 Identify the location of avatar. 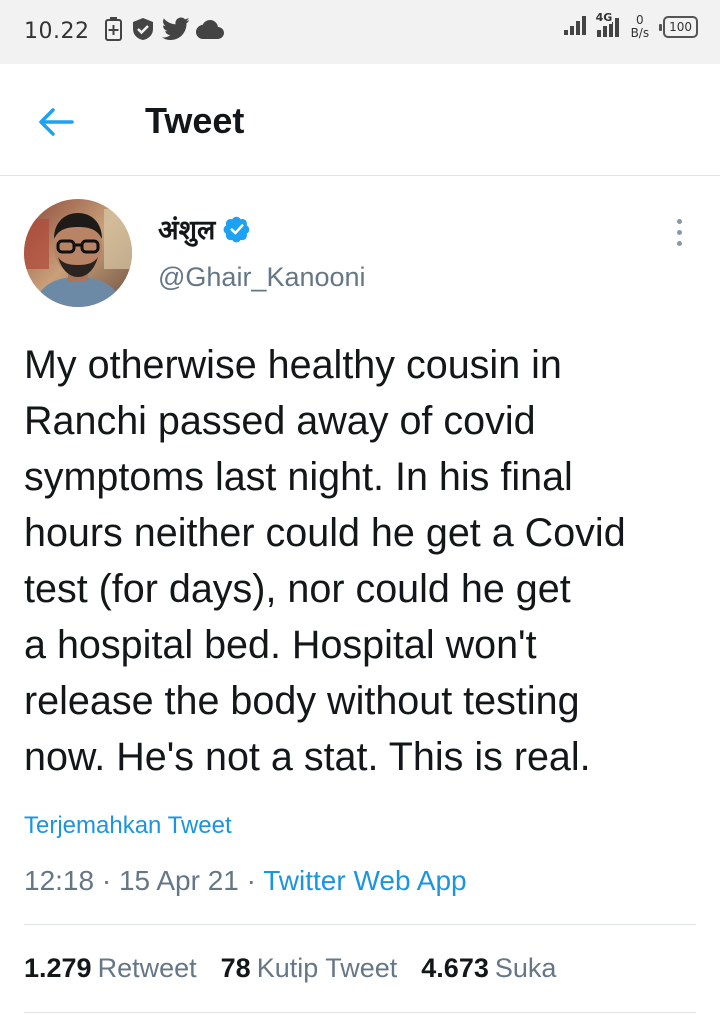
(78, 253).